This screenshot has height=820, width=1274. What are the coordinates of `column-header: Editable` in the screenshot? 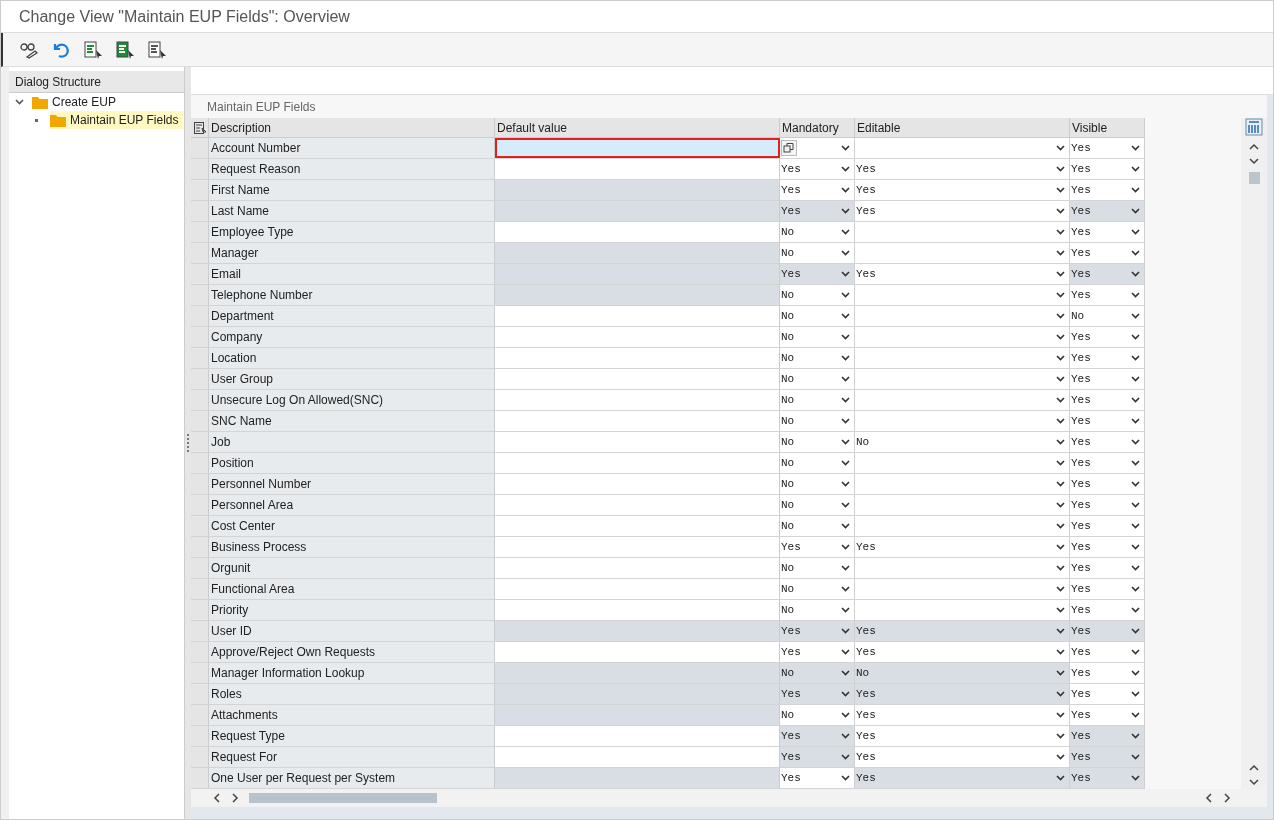 It's located at (879, 127).